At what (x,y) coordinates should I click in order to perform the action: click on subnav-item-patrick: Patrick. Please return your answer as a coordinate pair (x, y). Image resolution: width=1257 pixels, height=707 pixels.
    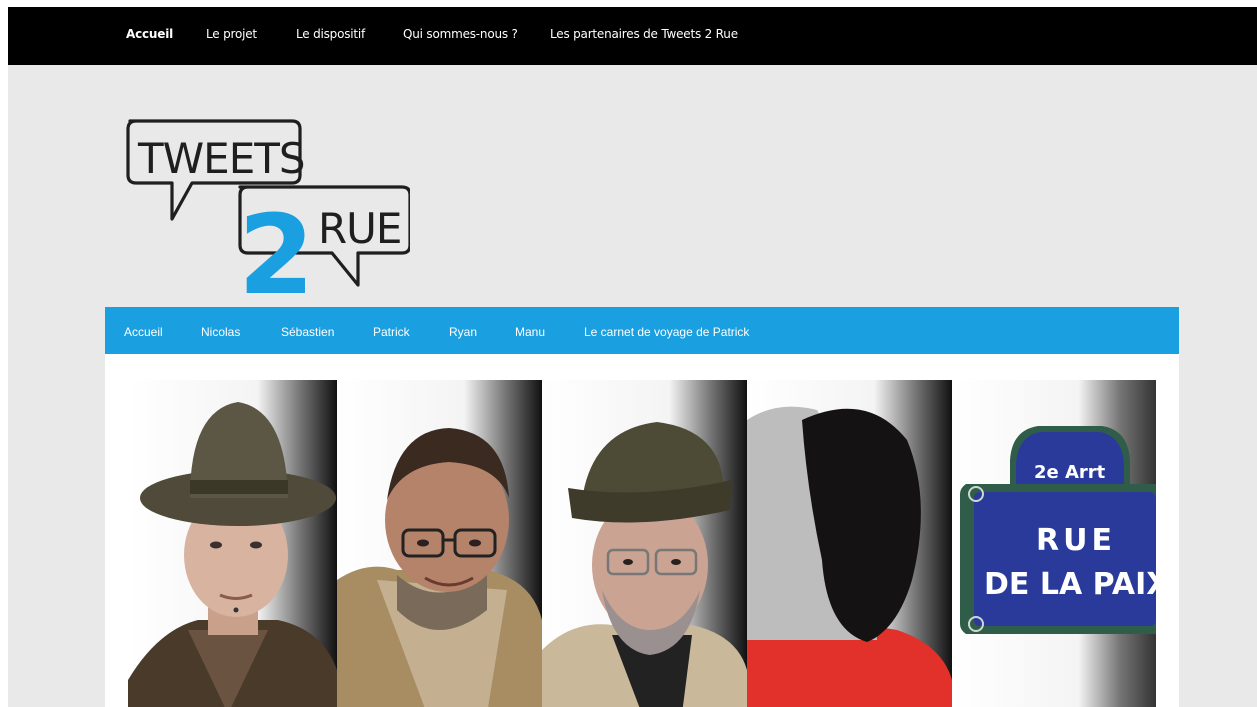
    Looking at the image, I should click on (391, 332).